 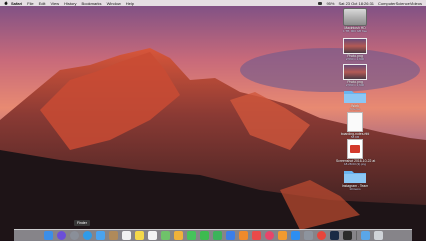 I want to click on keynote-icon, so click(x=230, y=235).